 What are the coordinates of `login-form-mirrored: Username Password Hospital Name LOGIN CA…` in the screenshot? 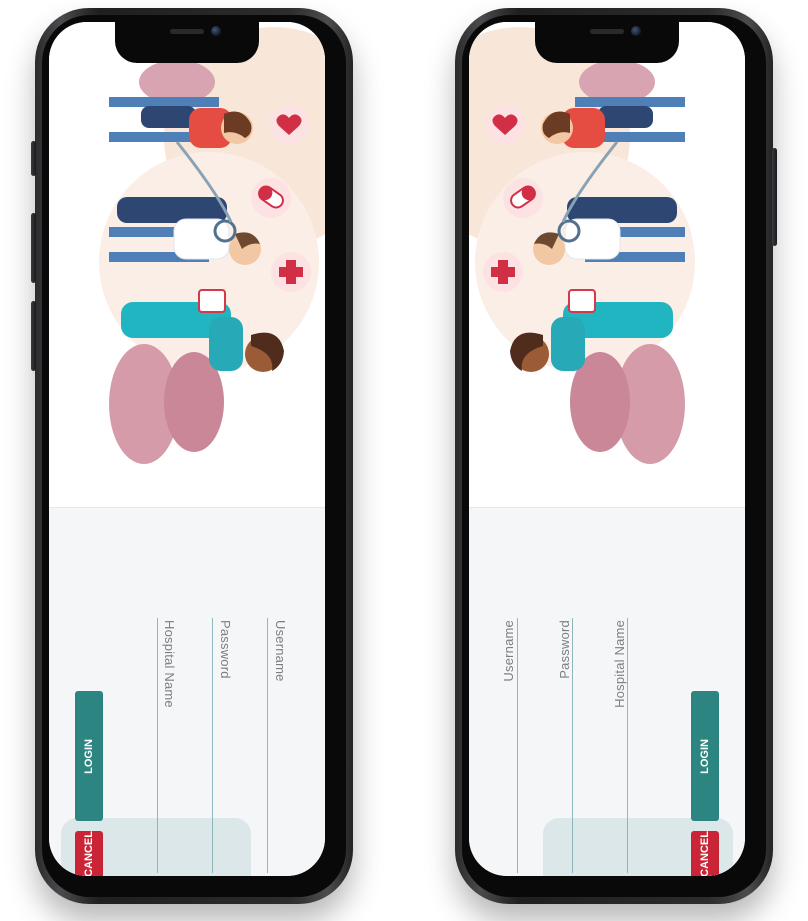 It's located at (607, 692).